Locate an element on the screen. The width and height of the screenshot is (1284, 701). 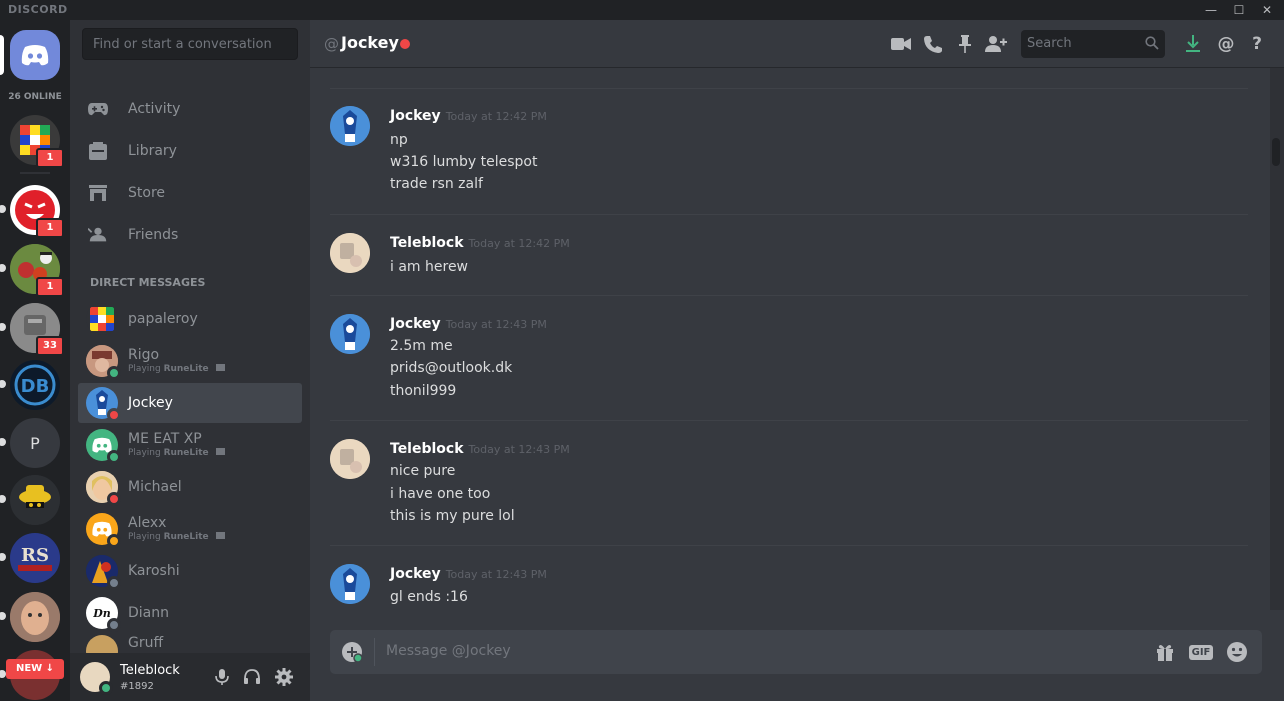
download-icon is located at coordinates (1193, 44).